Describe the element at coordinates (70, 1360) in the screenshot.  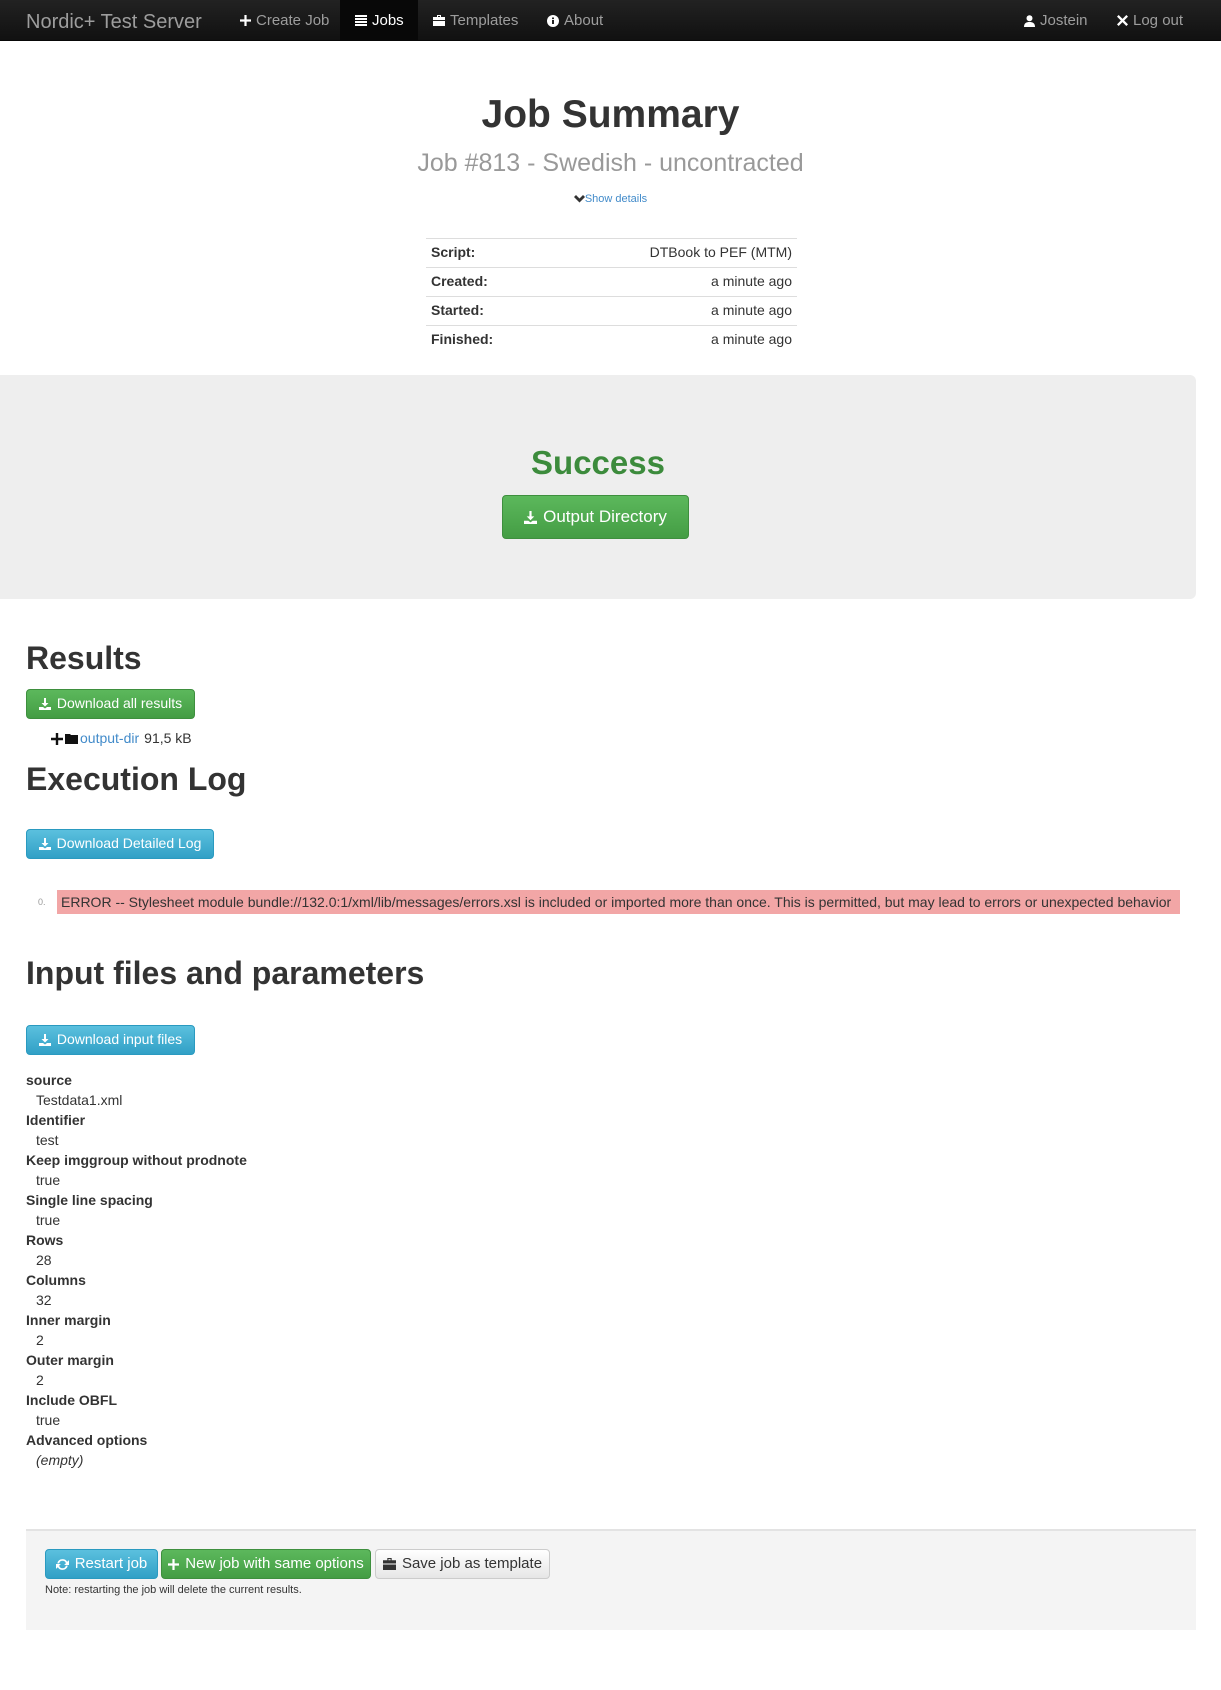
I see `param-name: Outer margin` at that location.